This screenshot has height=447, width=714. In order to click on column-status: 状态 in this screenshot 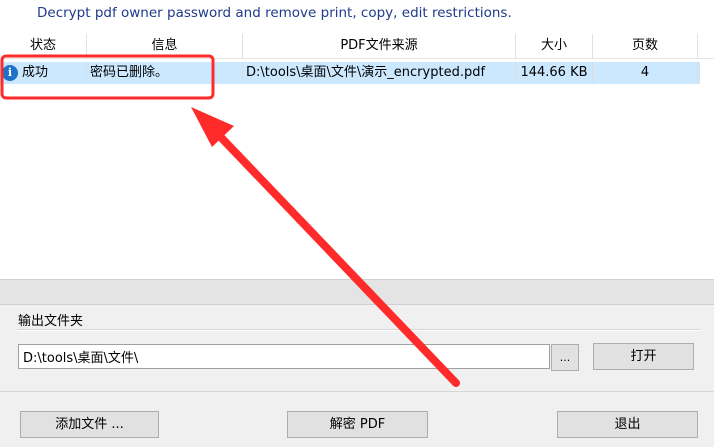, I will do `click(43, 46)`.